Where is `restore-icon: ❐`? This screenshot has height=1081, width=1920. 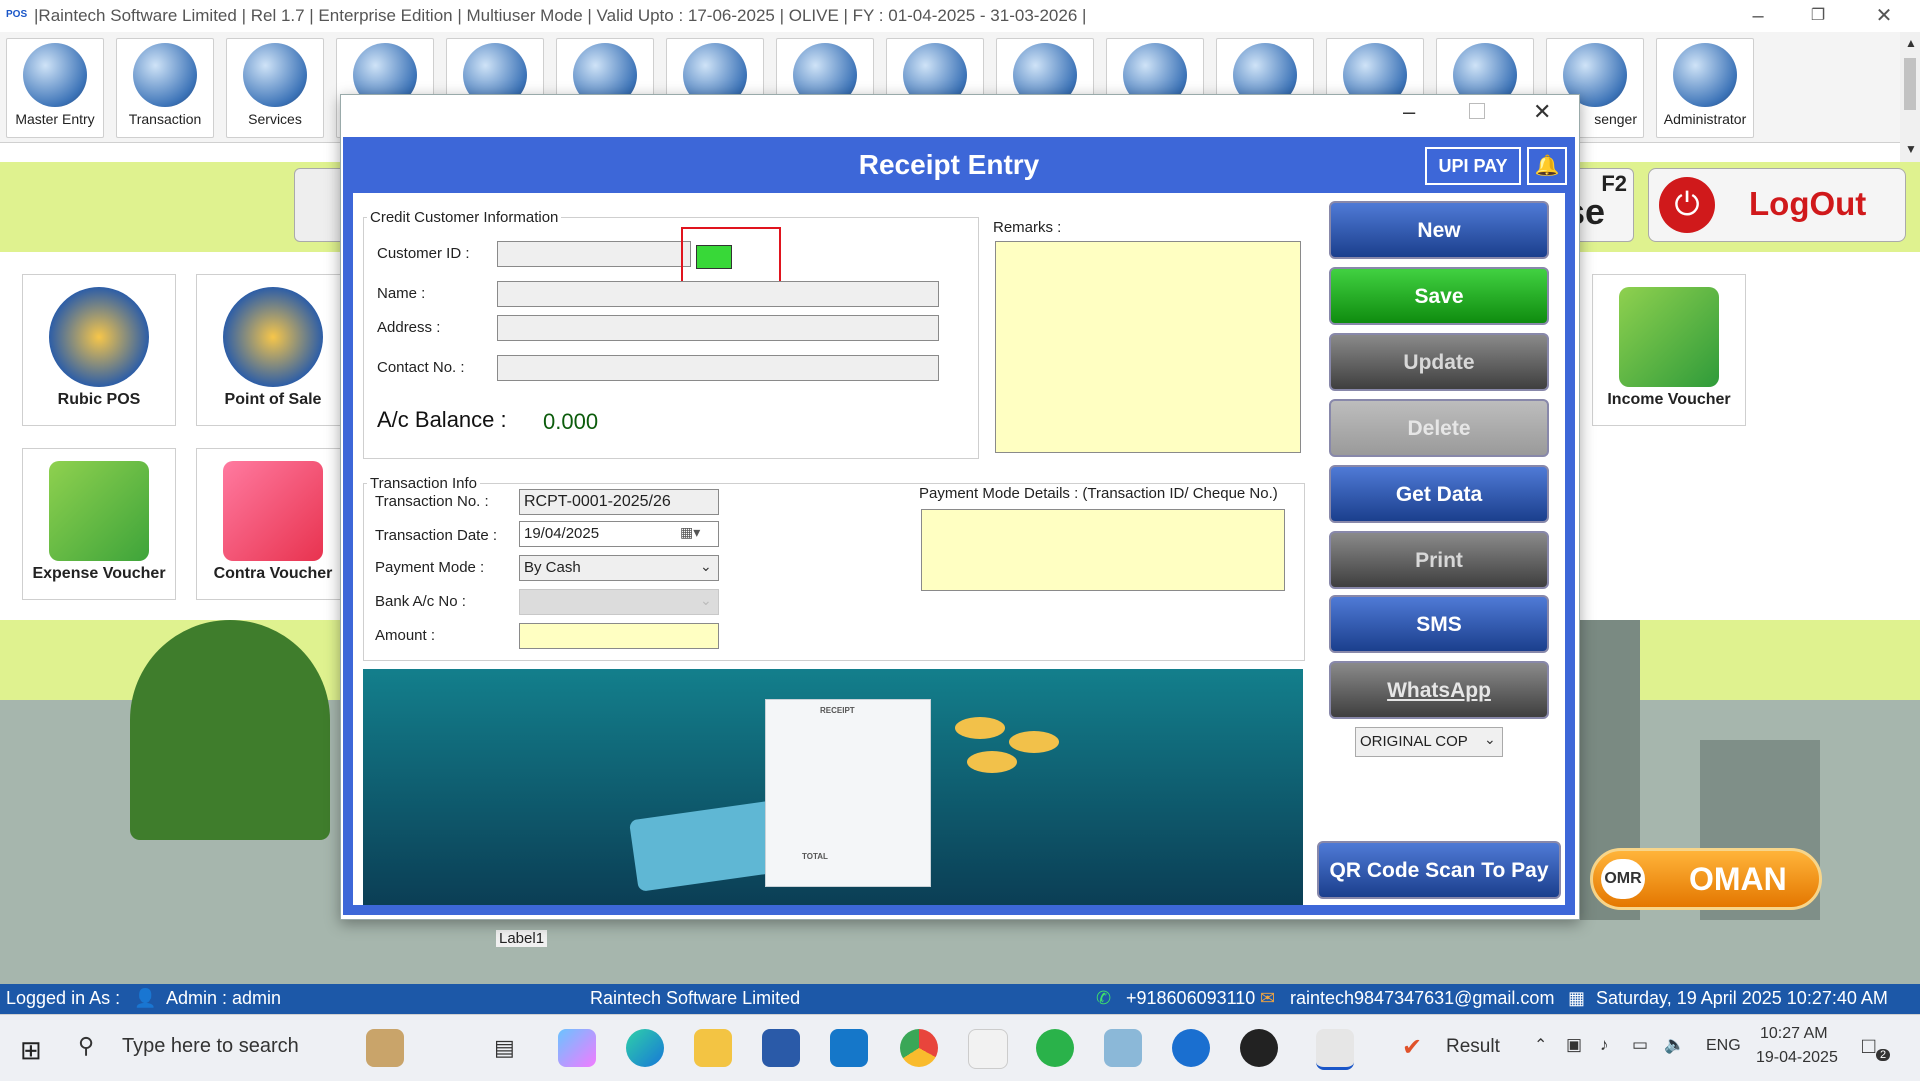
restore-icon: ❐ is located at coordinates (1818, 16).